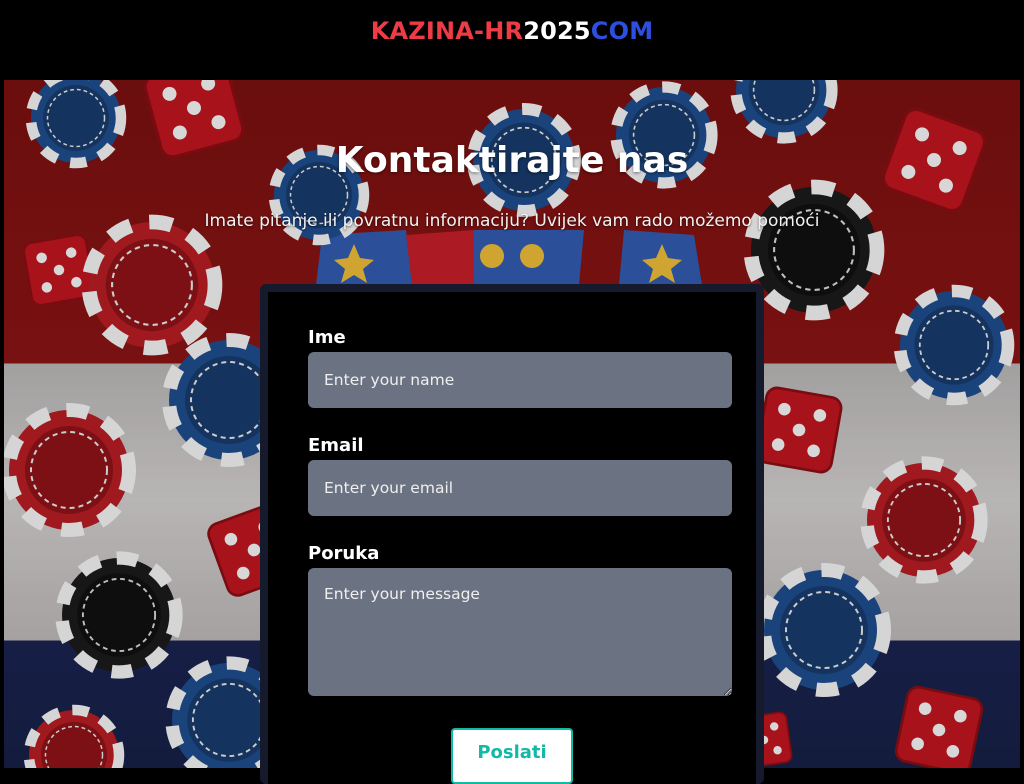 The width and height of the screenshot is (1024, 784). Describe the element at coordinates (557, 31) in the screenshot. I see `logo-text-year: 2025` at that location.